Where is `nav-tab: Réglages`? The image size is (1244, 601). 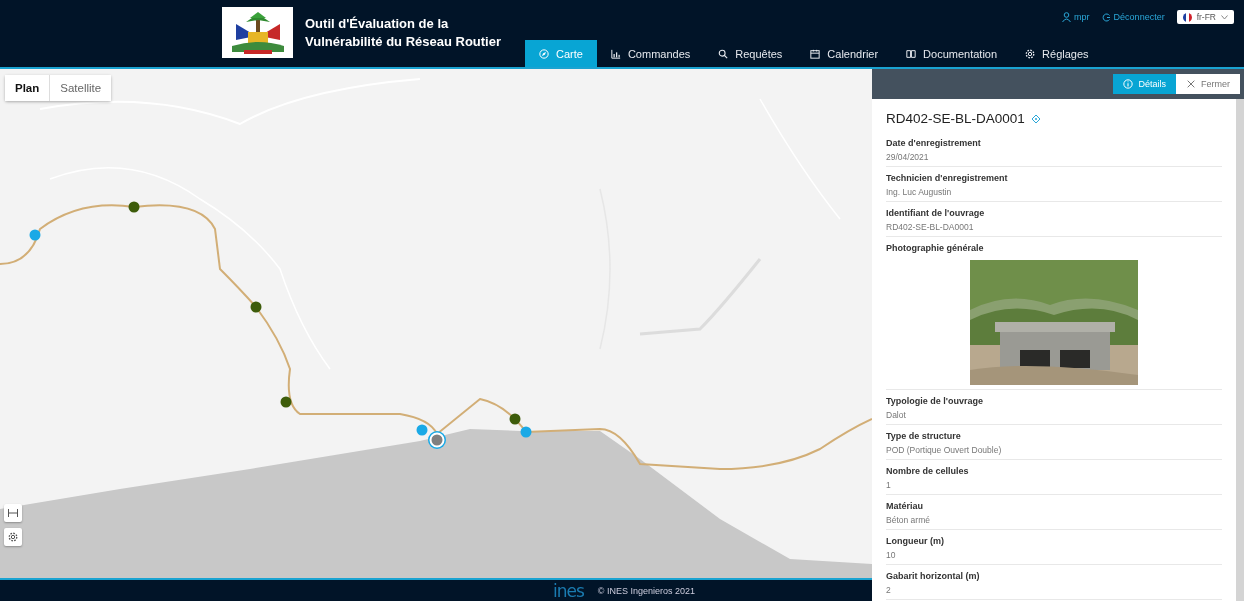 nav-tab: Réglages is located at coordinates (1057, 53).